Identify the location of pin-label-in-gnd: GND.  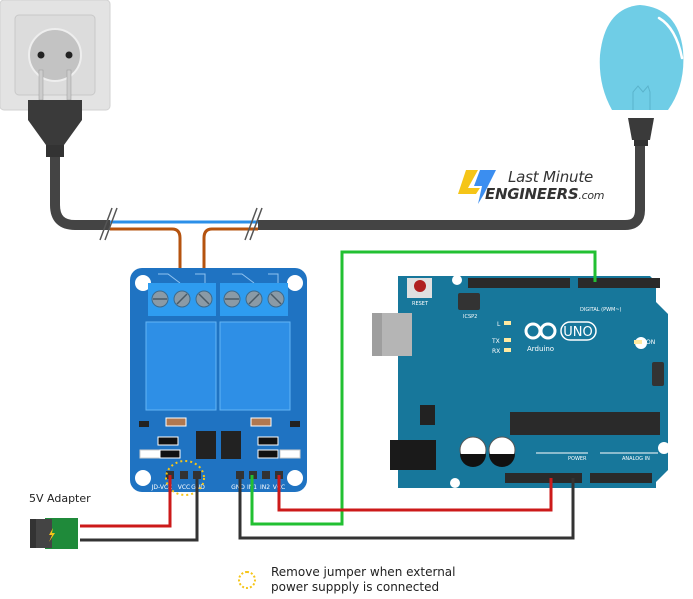
(238, 487).